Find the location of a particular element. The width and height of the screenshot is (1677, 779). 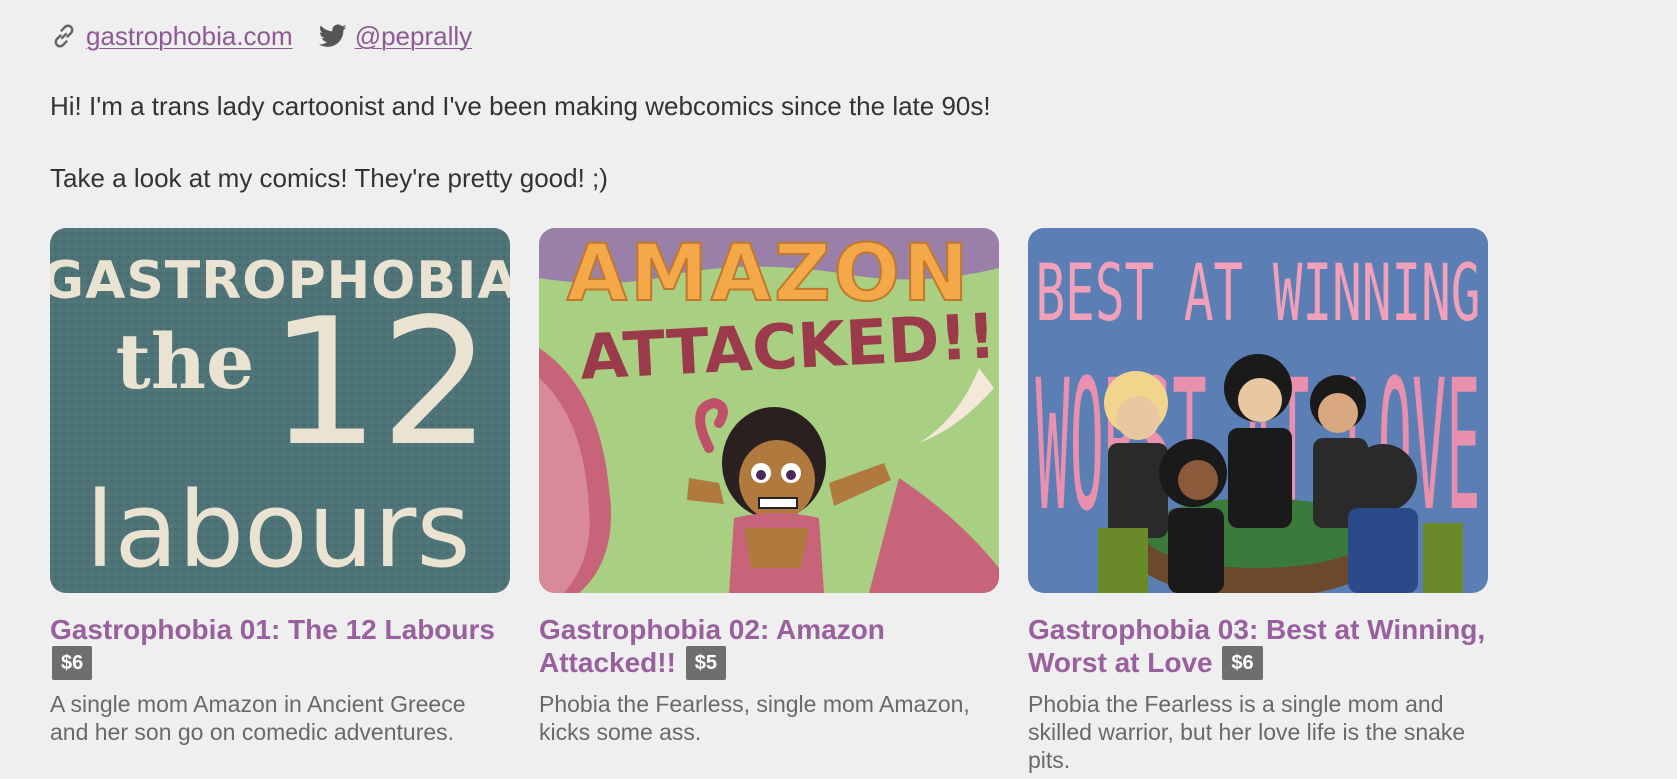

website-link: gastrophobia.com is located at coordinates (189, 36).